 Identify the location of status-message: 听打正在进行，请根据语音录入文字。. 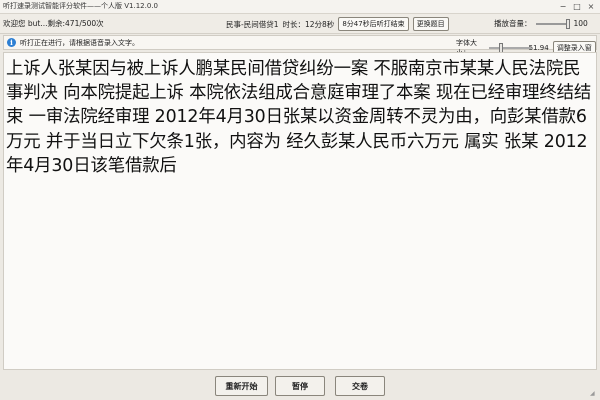
(79, 43).